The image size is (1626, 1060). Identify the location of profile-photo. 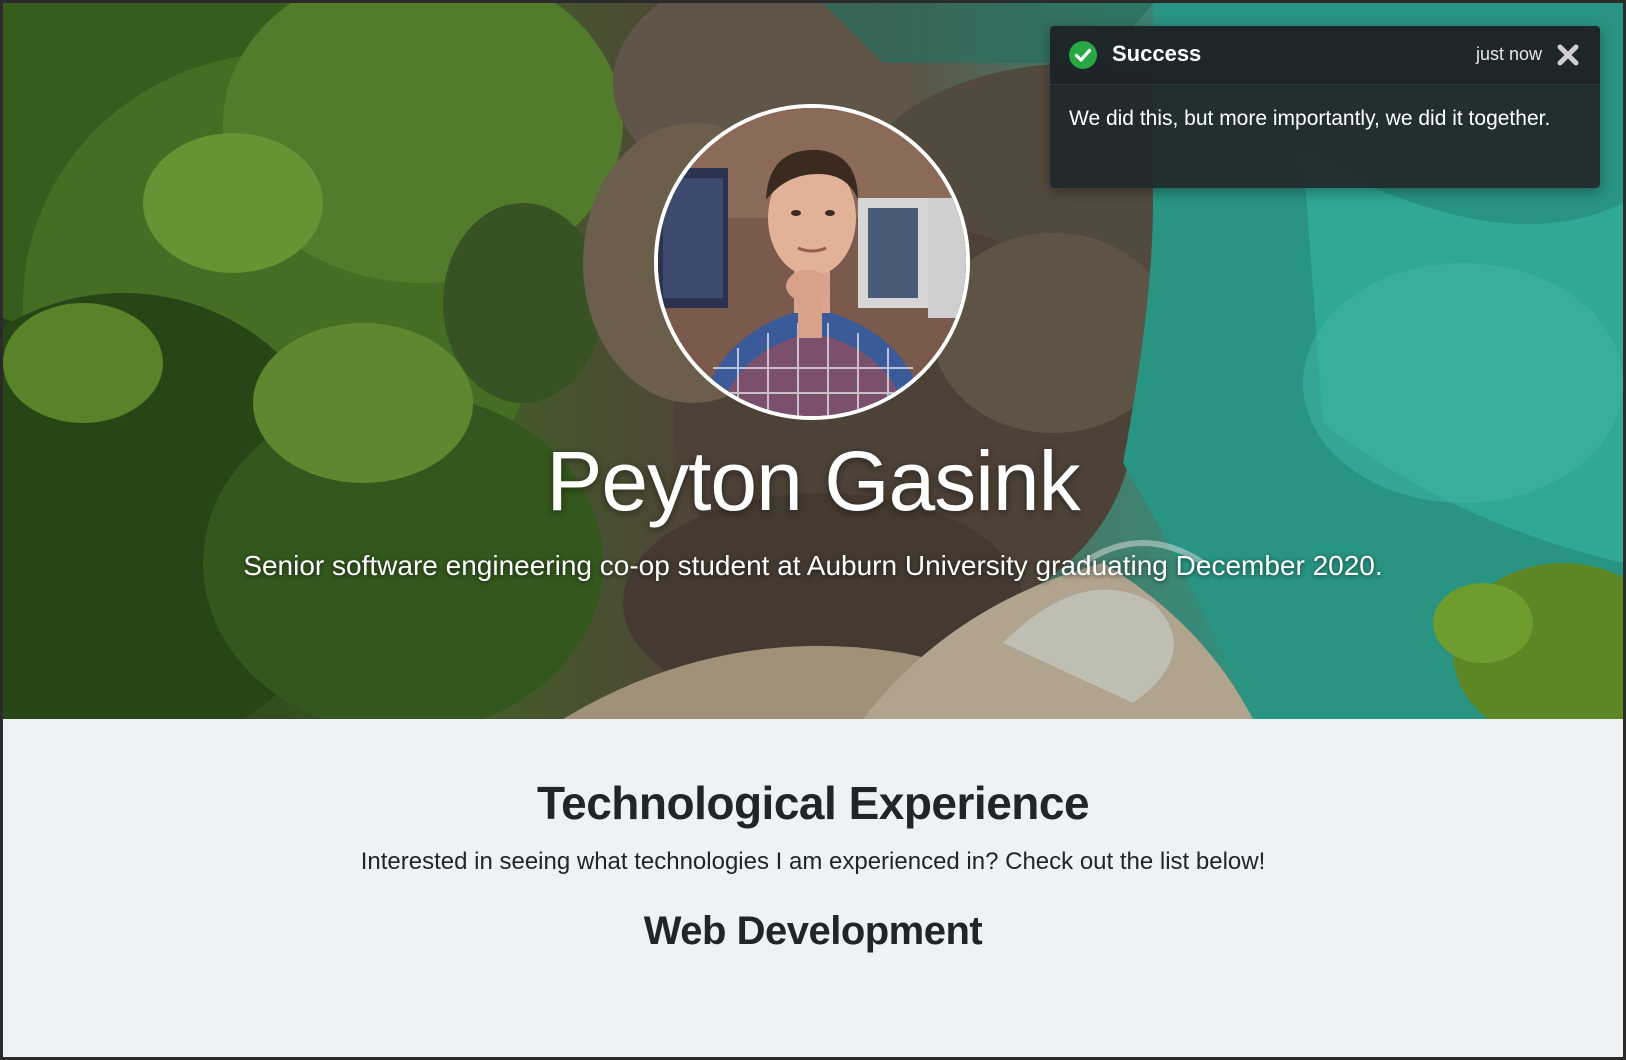
(812, 262).